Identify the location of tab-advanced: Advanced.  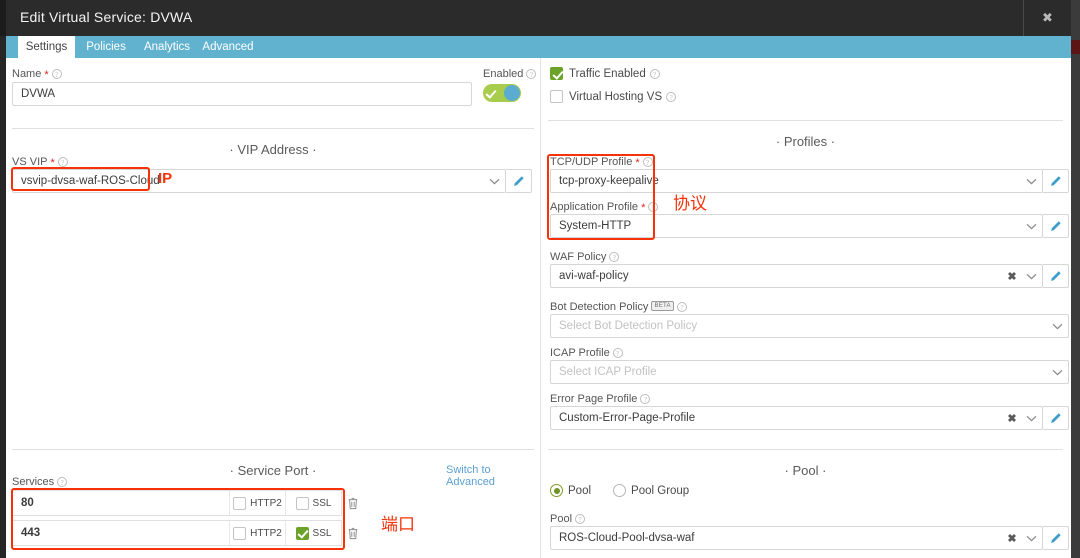
(228, 47).